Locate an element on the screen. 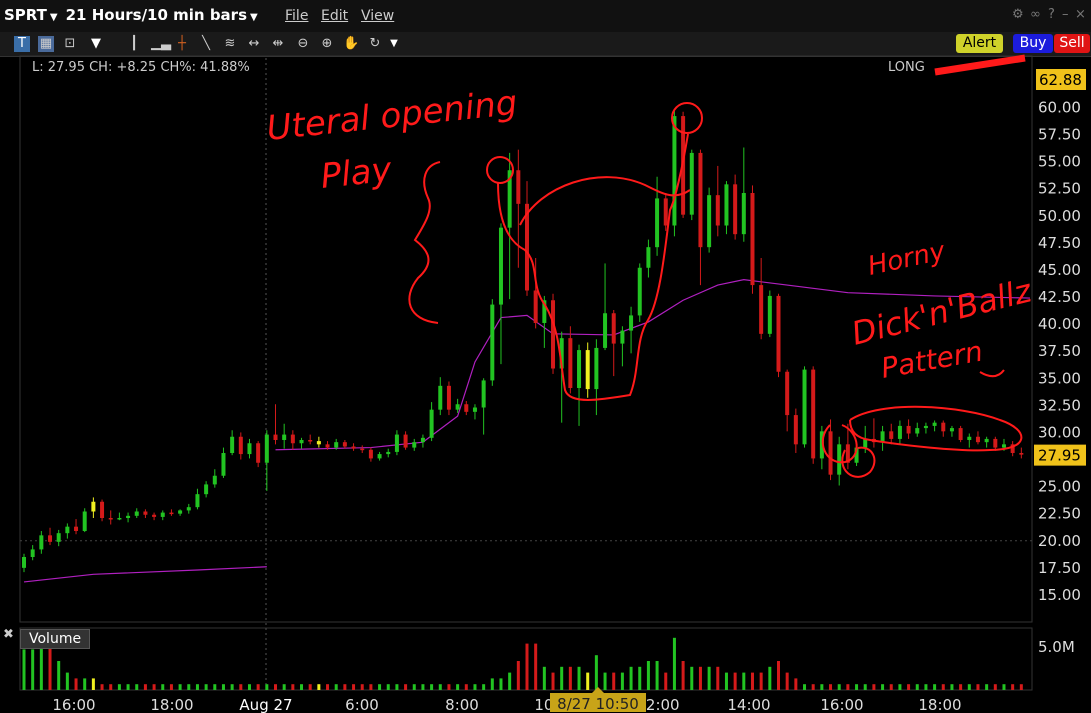  y-tick-label: 30.00 is located at coordinates (1059, 432).